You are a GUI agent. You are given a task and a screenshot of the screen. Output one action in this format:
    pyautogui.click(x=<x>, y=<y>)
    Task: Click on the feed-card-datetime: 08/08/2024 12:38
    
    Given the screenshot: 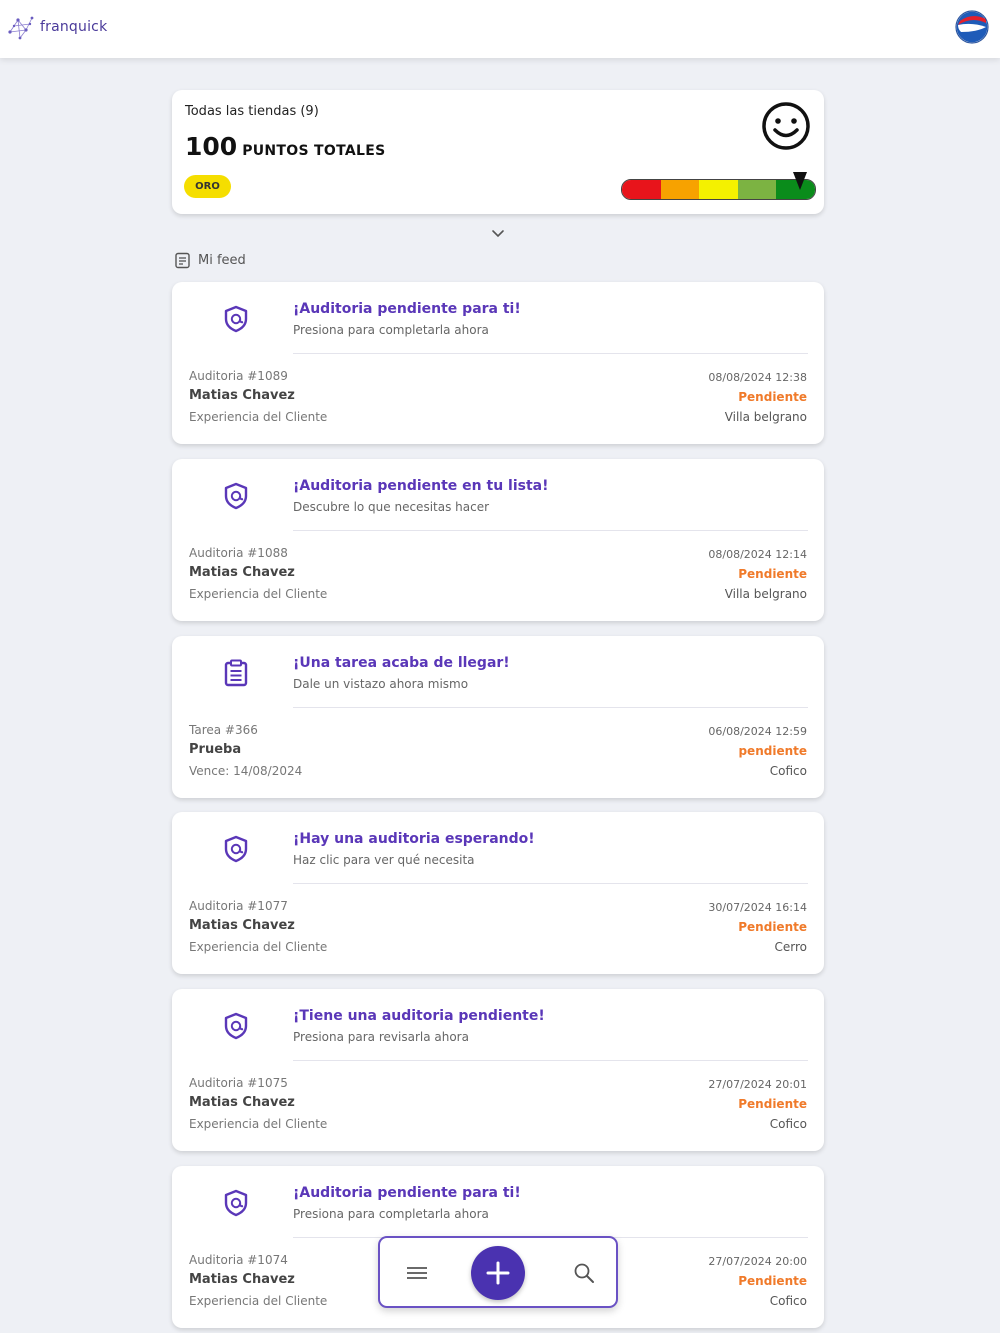 What is the action you would take?
    pyautogui.click(x=757, y=377)
    